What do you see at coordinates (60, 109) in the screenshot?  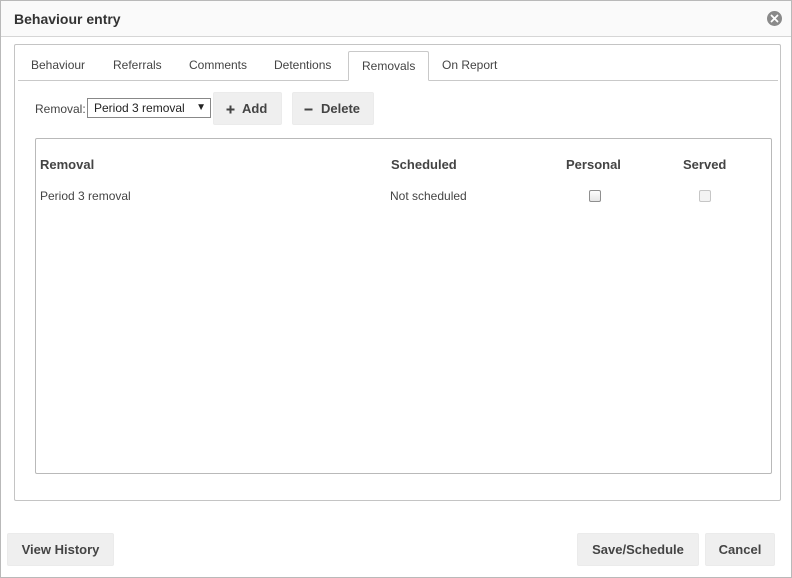 I see `removal-label: Removal:` at bounding box center [60, 109].